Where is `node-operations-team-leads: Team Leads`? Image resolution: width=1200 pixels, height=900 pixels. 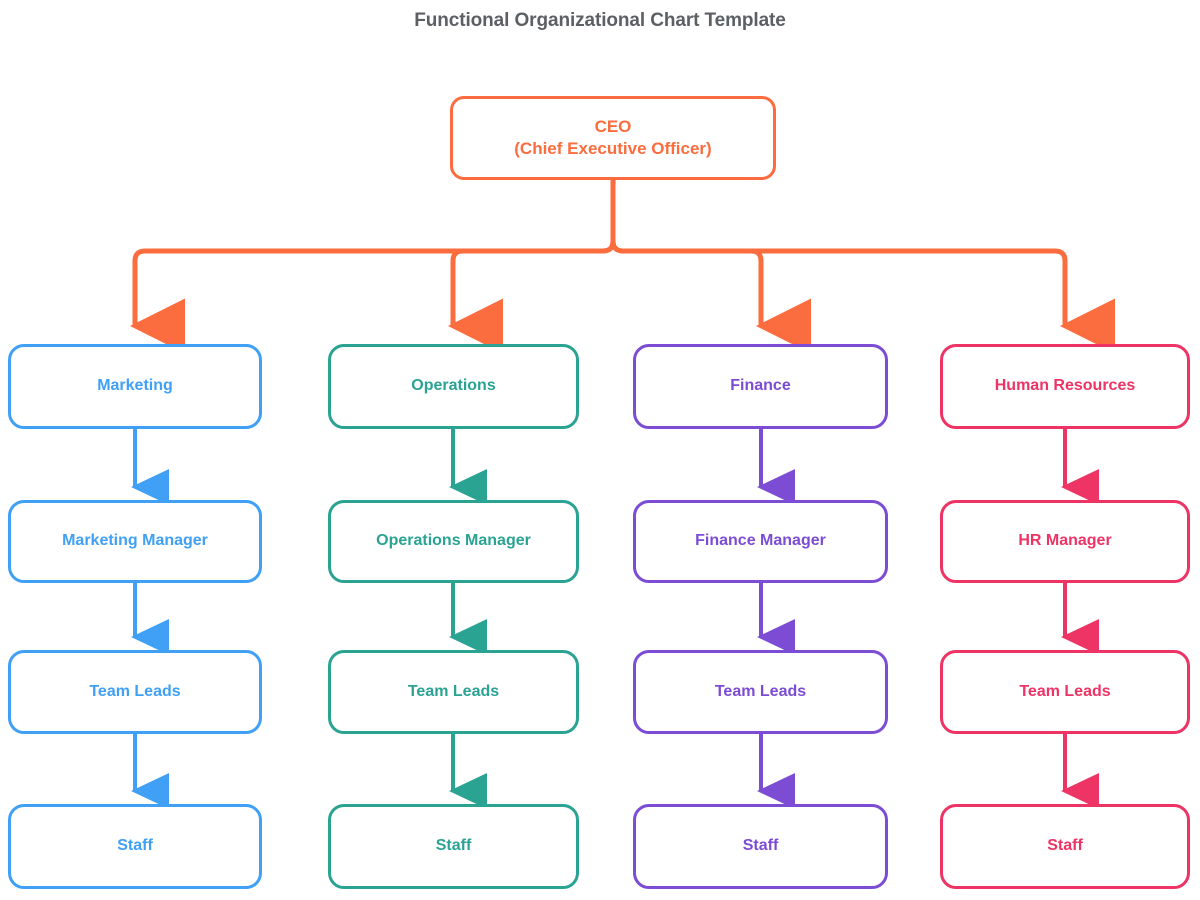 node-operations-team-leads: Team Leads is located at coordinates (453, 692).